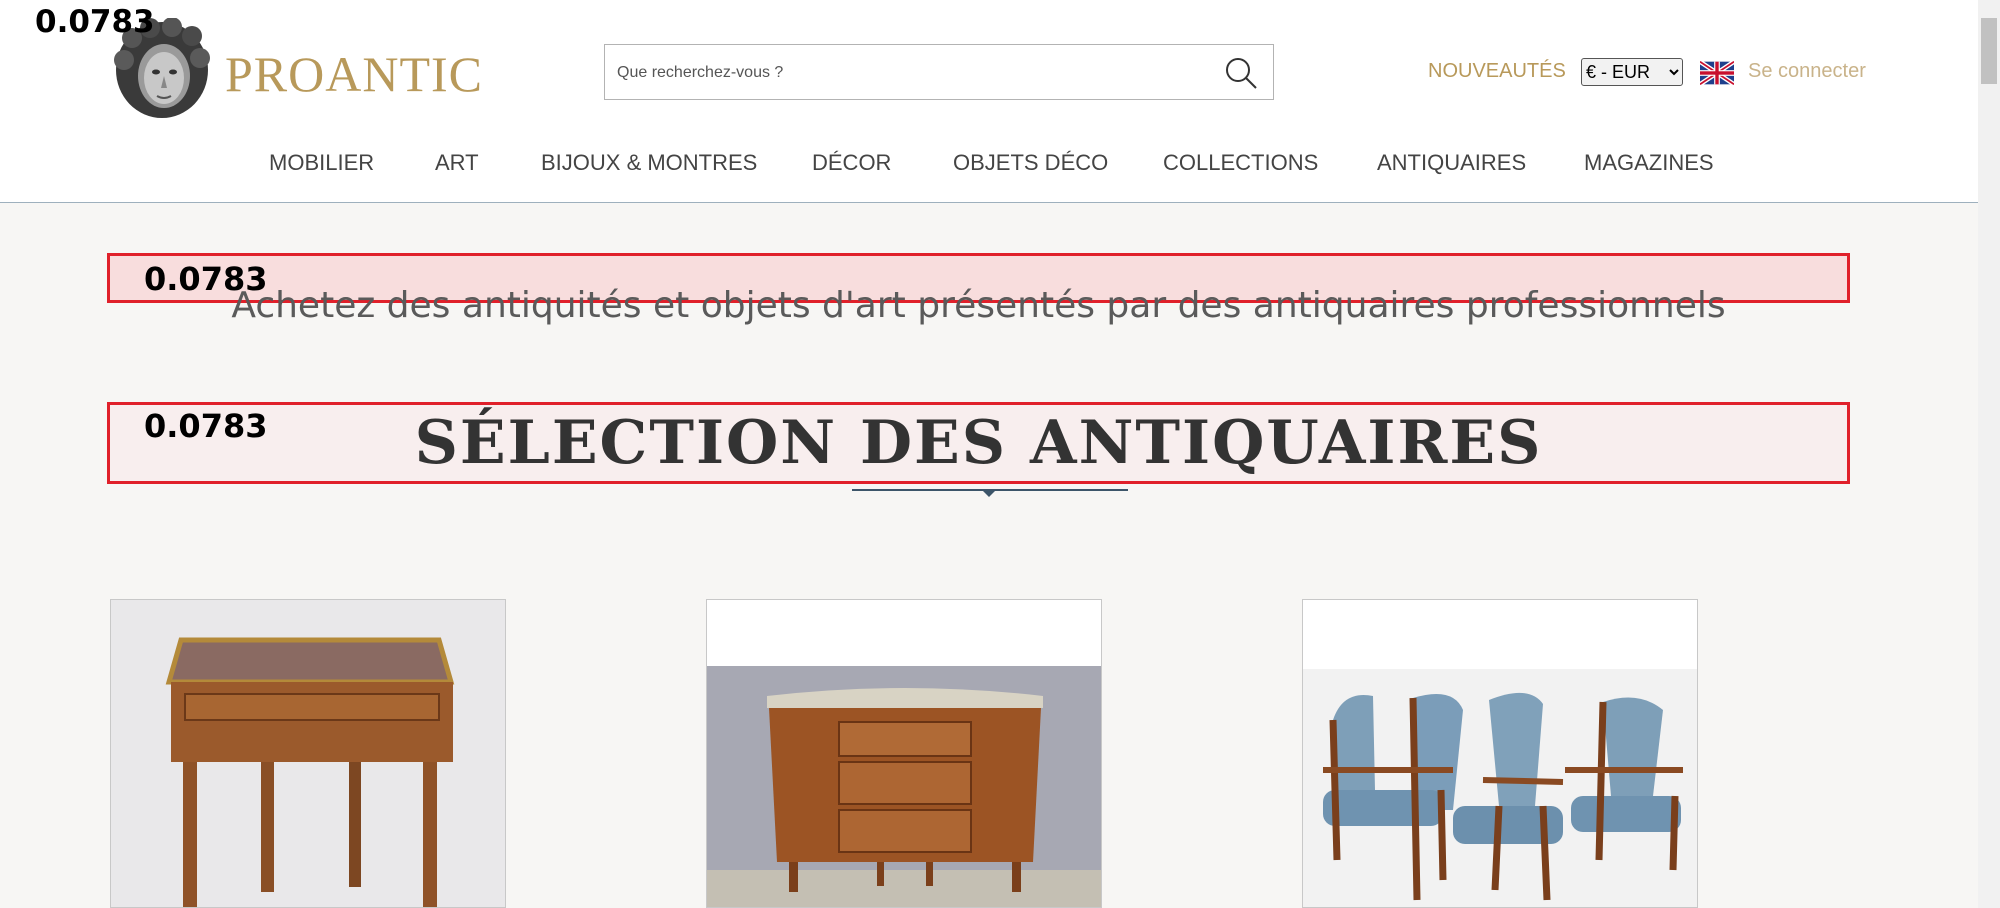  What do you see at coordinates (95, 22) in the screenshot?
I see `score-badge: 0.0783` at bounding box center [95, 22].